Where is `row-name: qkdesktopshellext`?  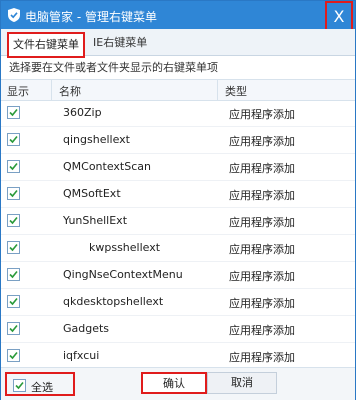
row-name: qkdesktopshellext is located at coordinates (113, 301).